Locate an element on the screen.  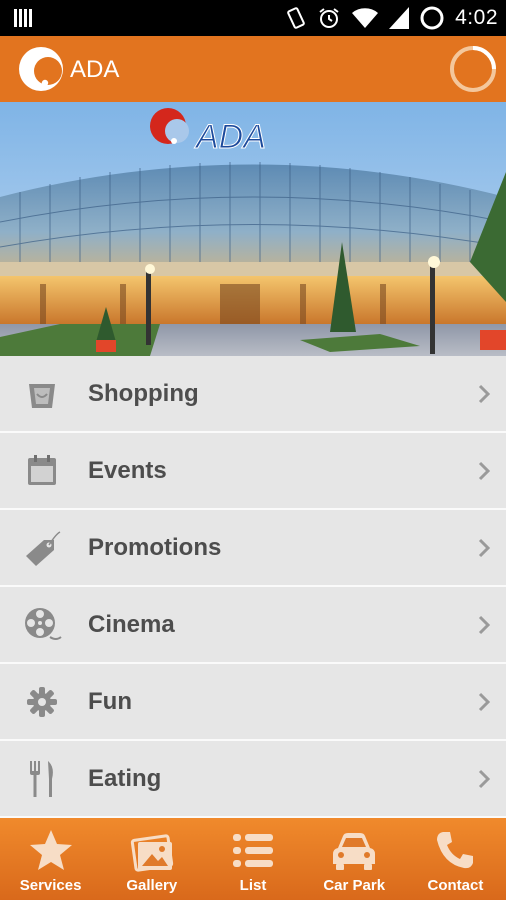
tag-icon is located at coordinates (43, 548).